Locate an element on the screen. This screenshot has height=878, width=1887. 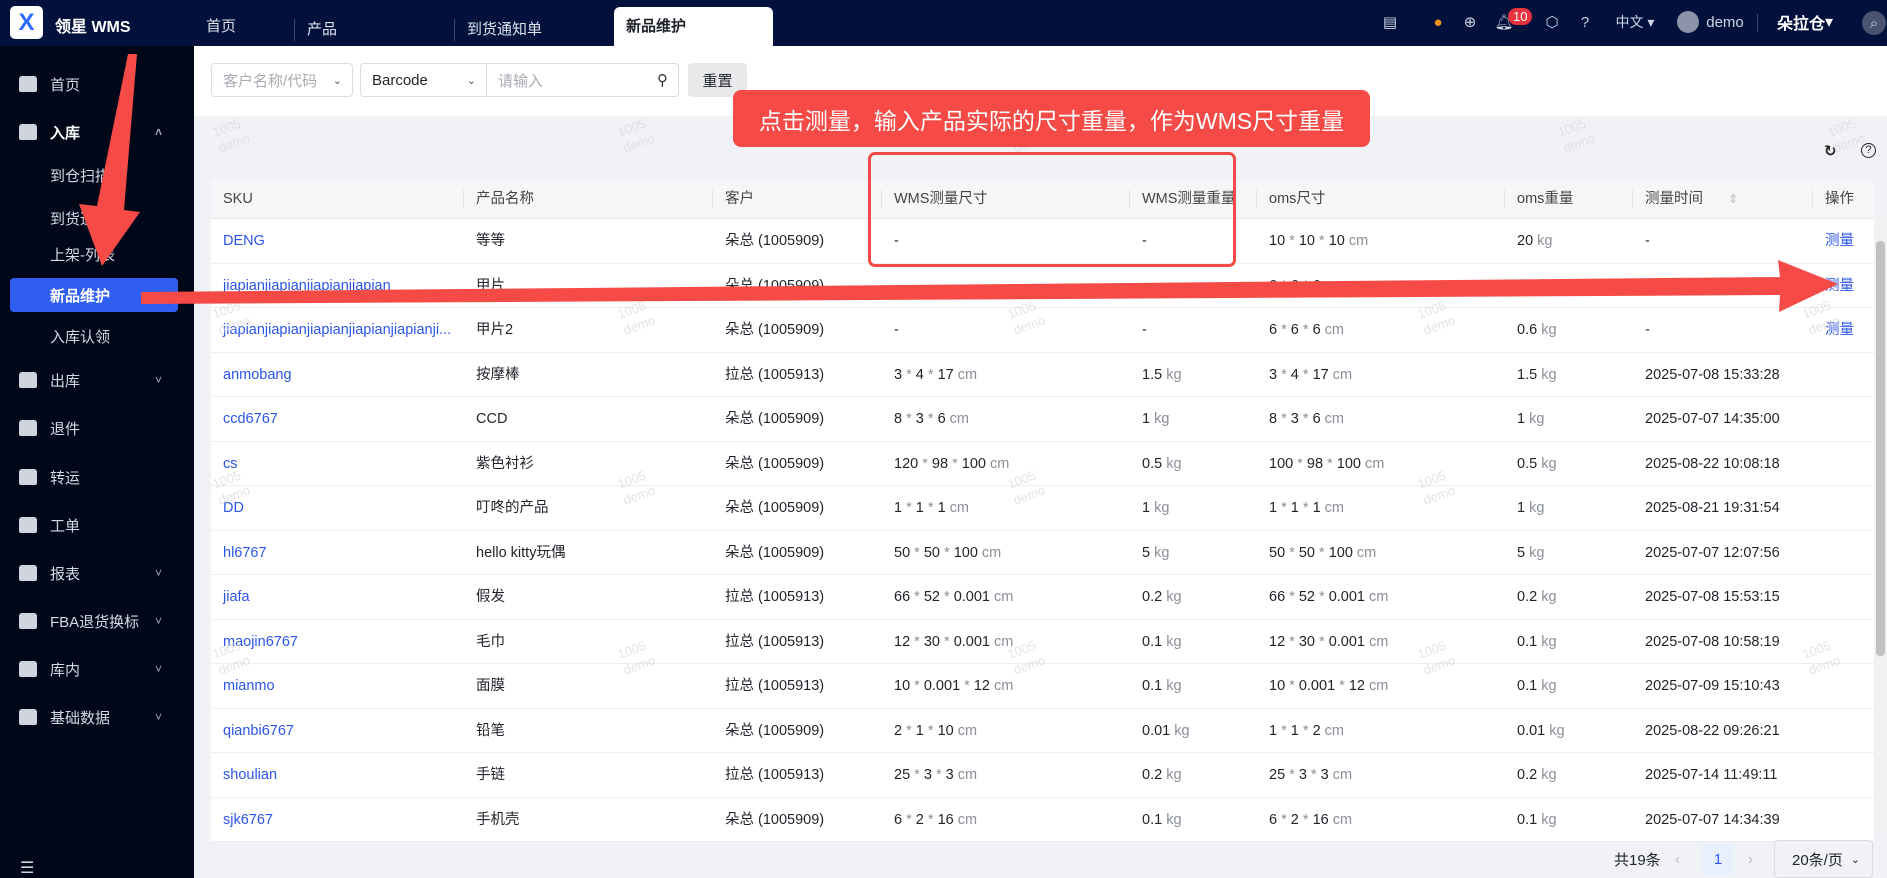
table-scrollbar is located at coordinates (1880, 525).